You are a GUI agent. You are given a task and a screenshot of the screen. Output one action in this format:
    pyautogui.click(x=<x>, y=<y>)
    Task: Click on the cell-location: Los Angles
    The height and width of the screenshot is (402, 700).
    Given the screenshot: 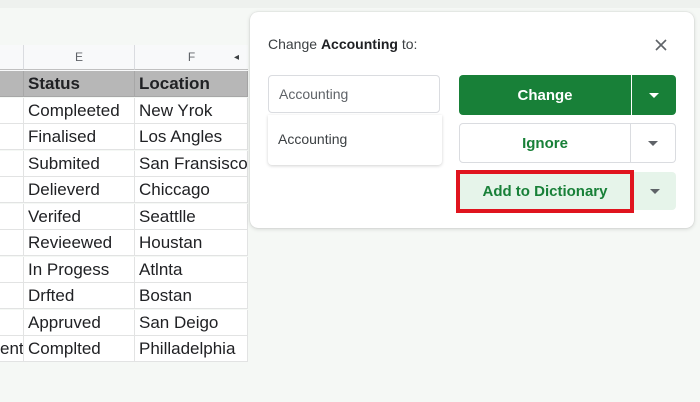 What is the action you would take?
    pyautogui.click(x=191, y=137)
    